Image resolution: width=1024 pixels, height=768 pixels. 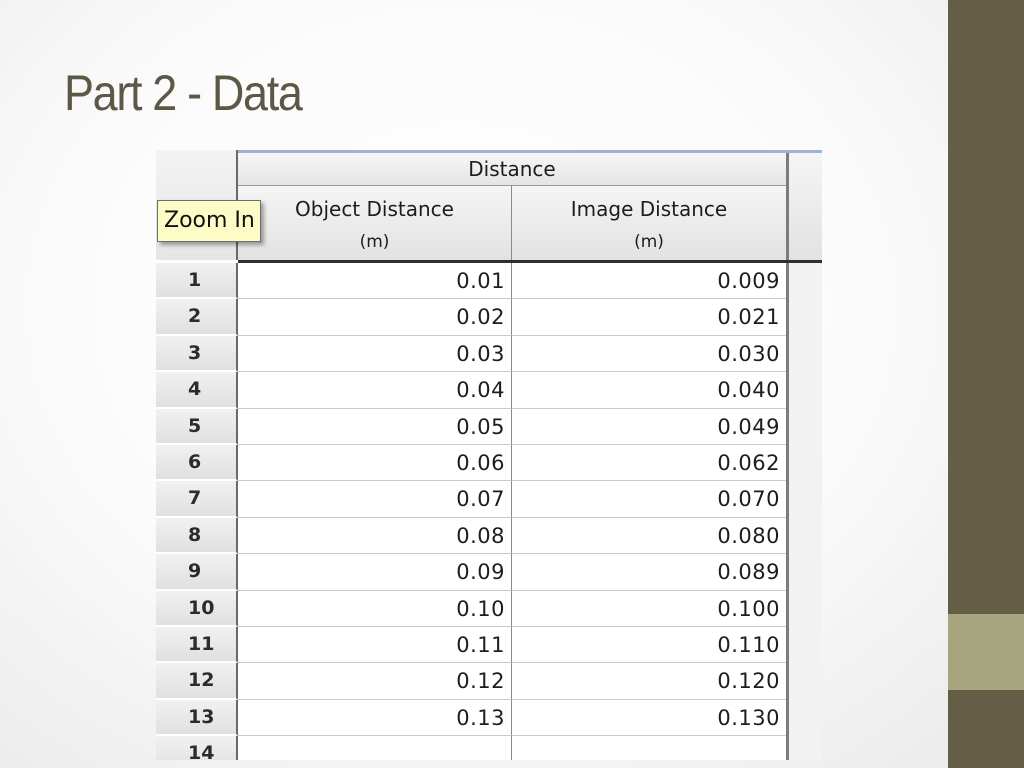 I want to click on column-header-label: Image Distance, so click(x=649, y=209).